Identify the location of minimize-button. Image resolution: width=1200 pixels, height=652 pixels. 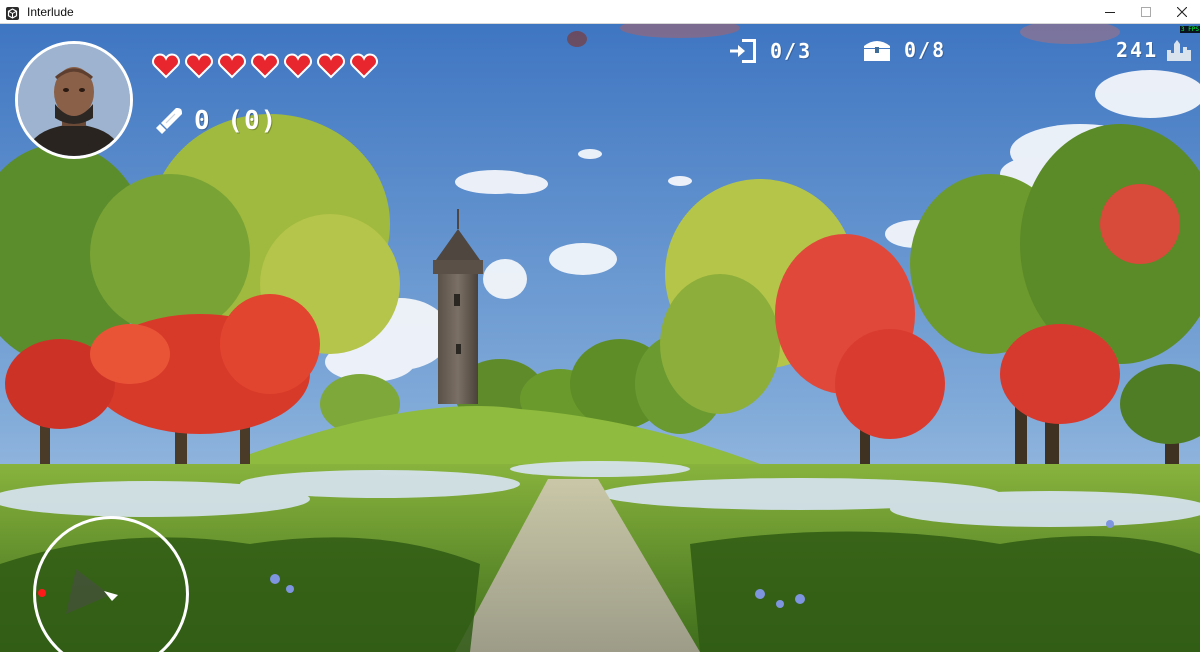
(1110, 12).